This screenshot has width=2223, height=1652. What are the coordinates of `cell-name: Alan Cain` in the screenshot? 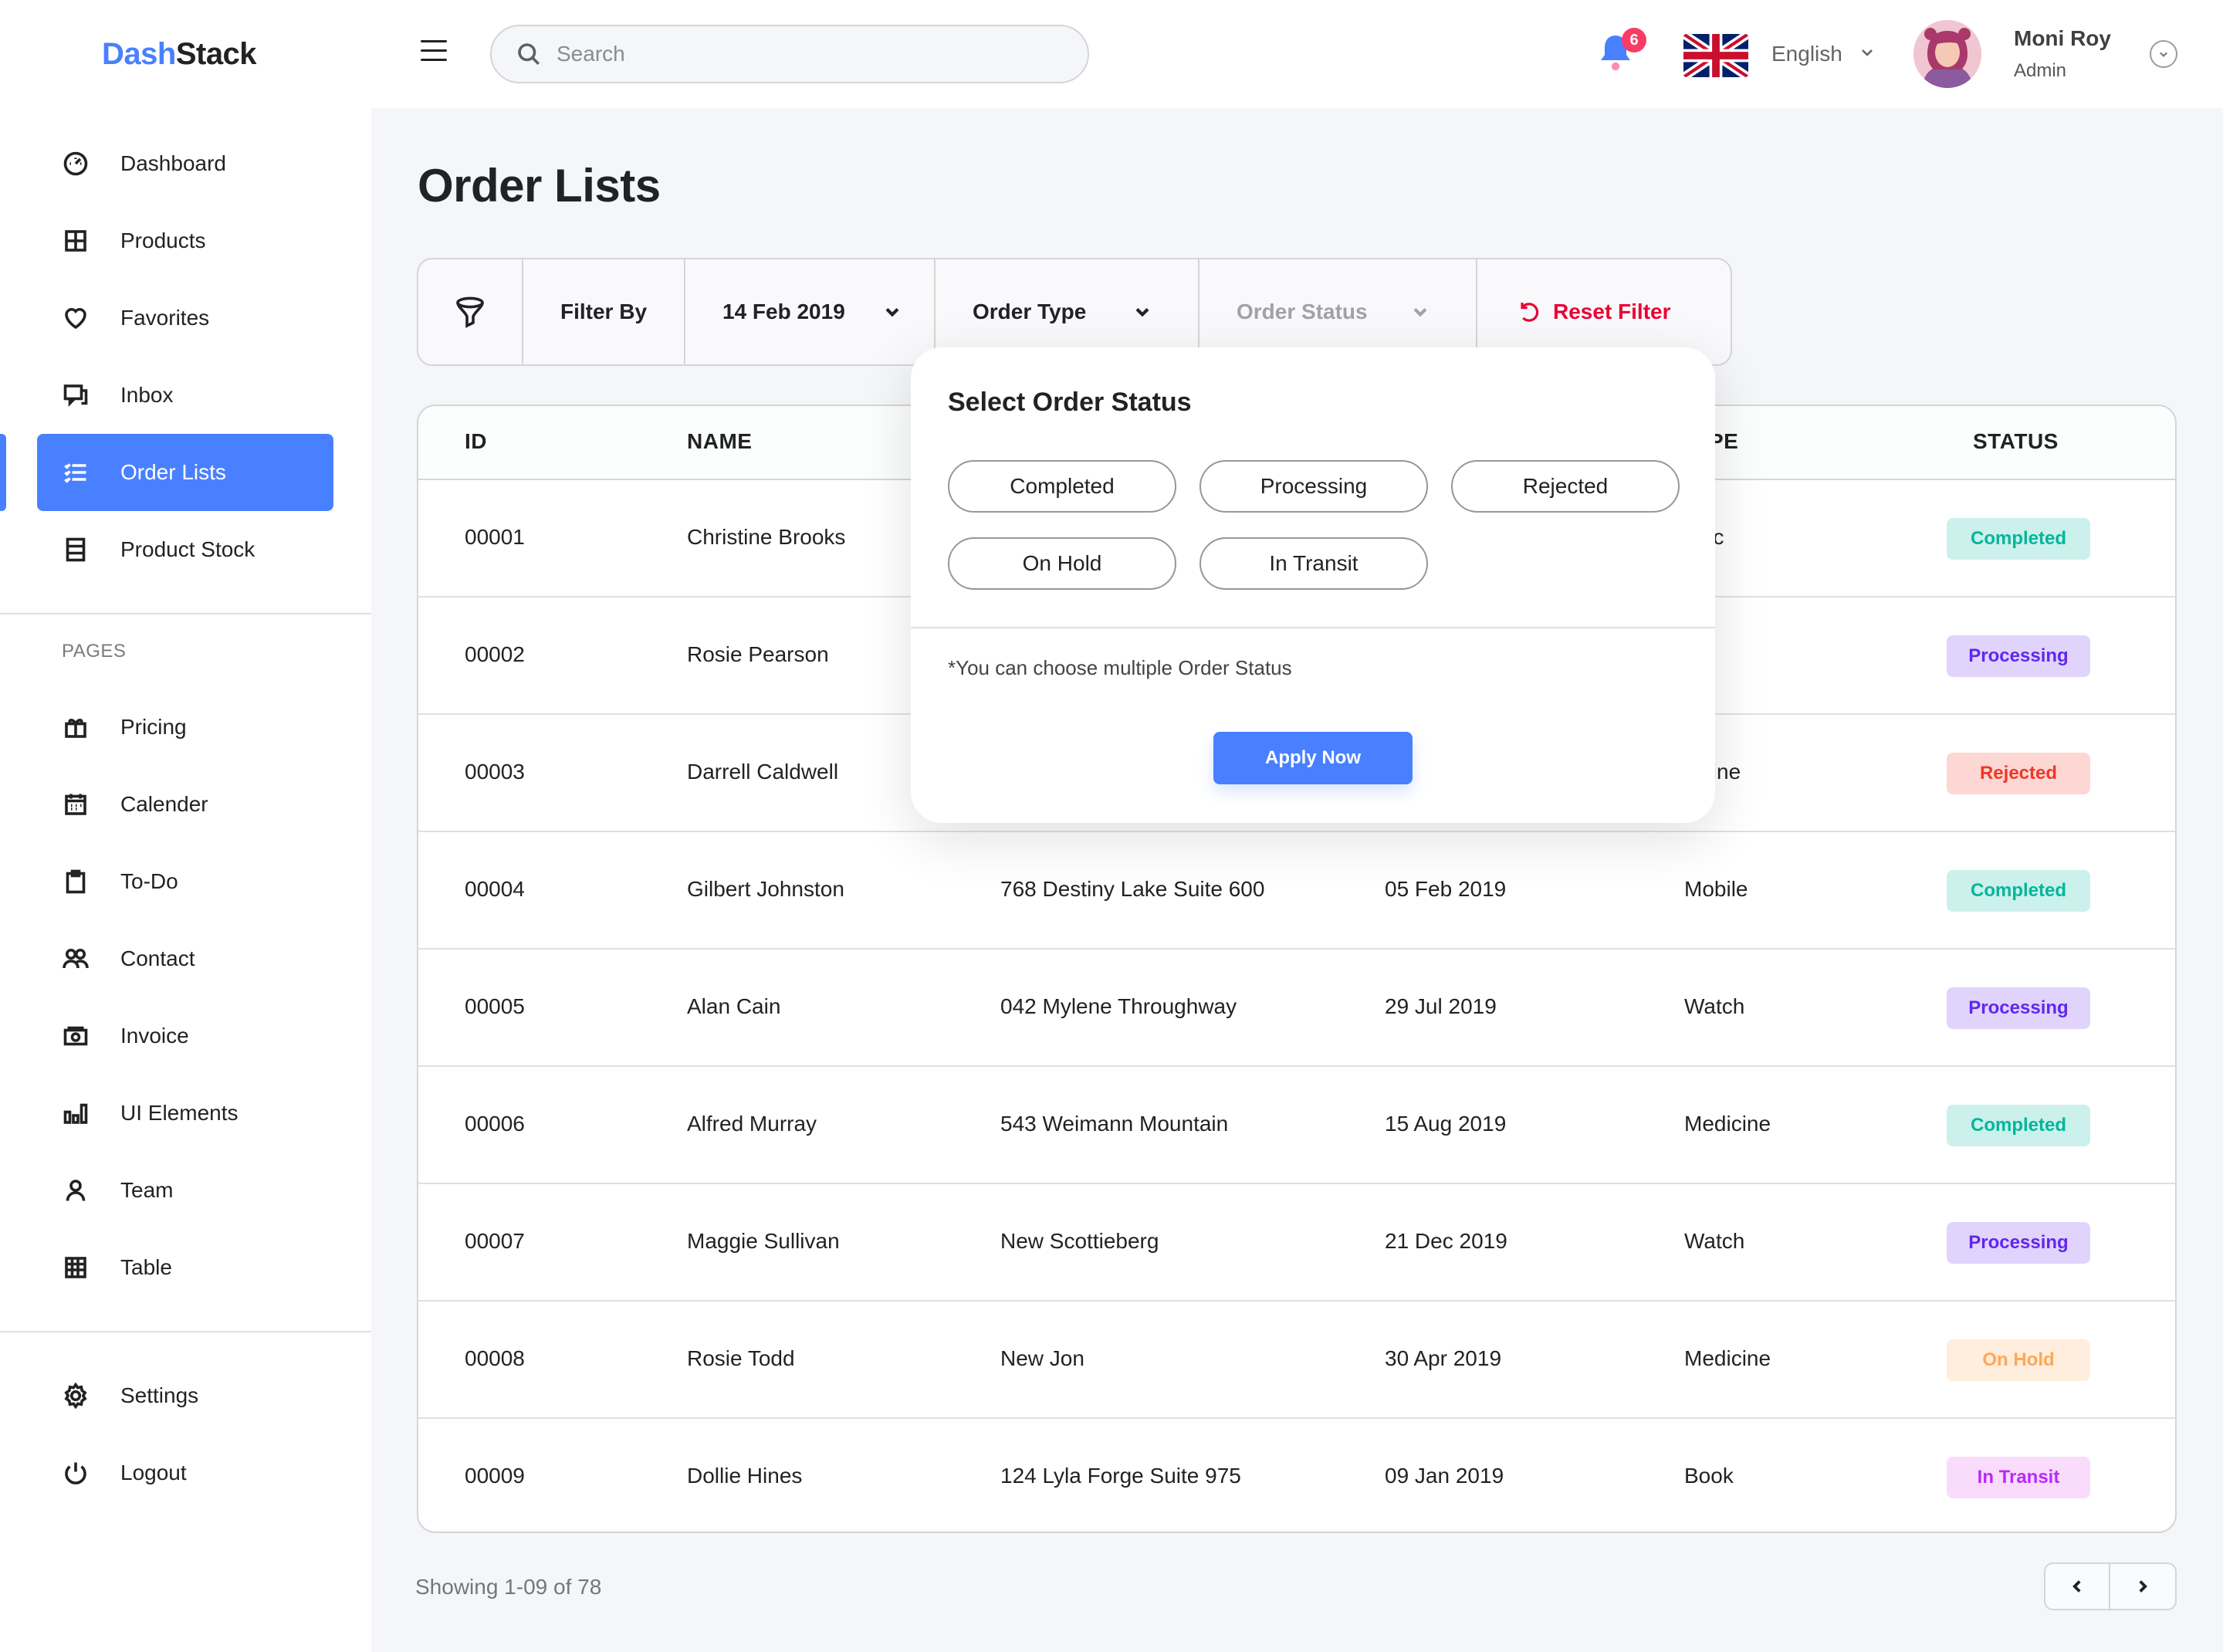 It's located at (734, 1006).